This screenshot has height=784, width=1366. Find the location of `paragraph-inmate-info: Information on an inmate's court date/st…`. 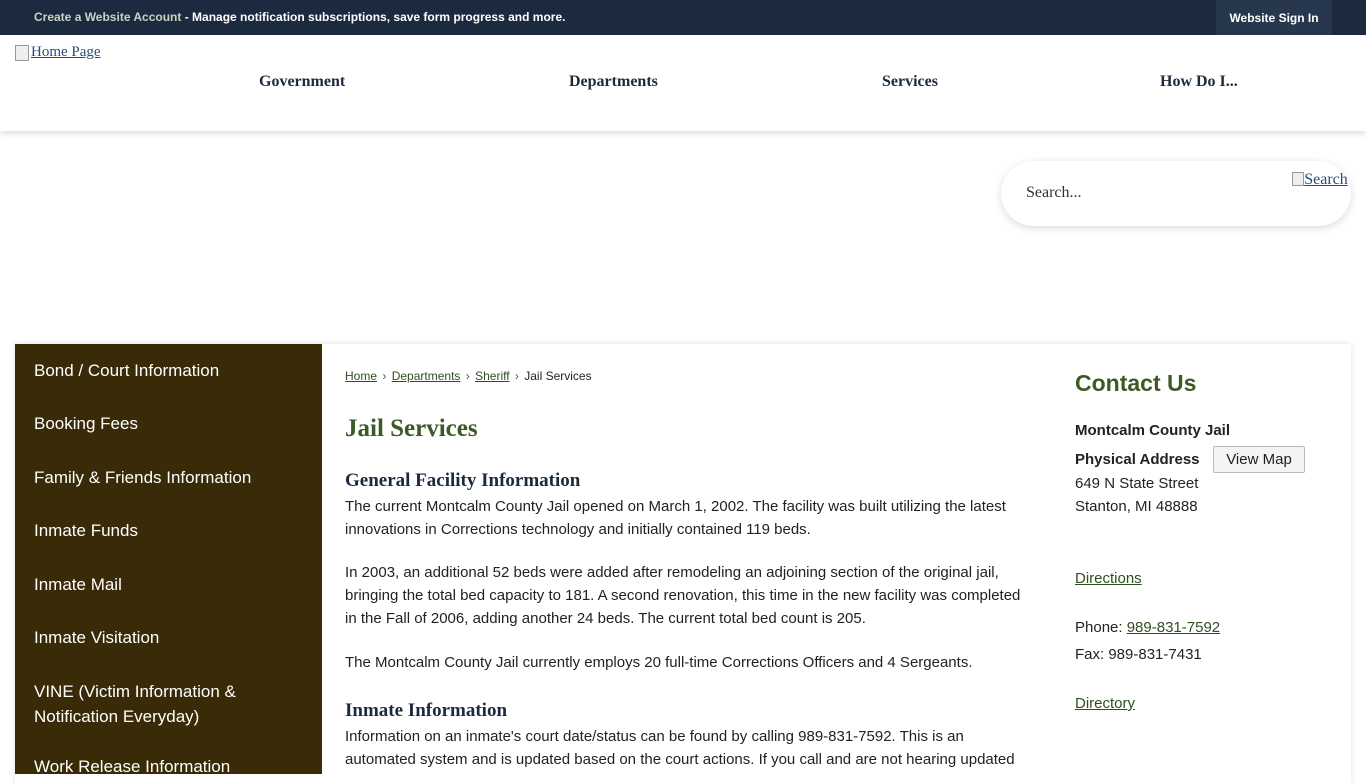

paragraph-inmate-info: Information on an inmate's court date/st… is located at coordinates (680, 748).